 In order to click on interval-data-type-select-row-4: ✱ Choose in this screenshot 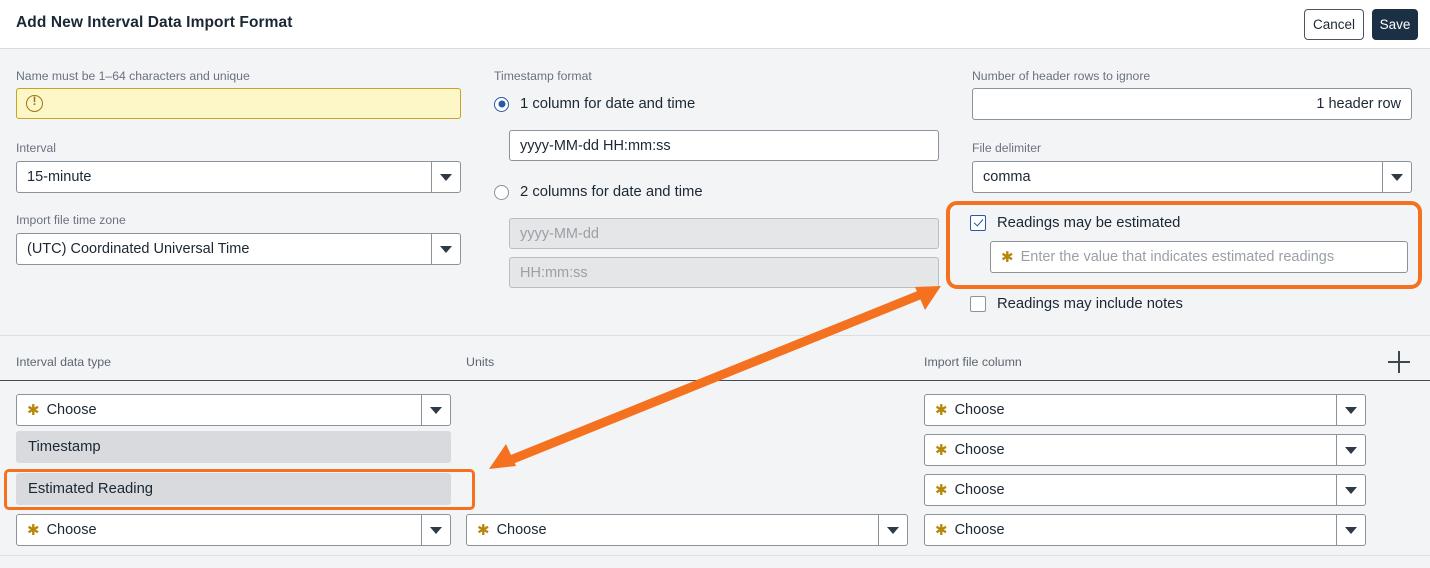, I will do `click(233, 530)`.